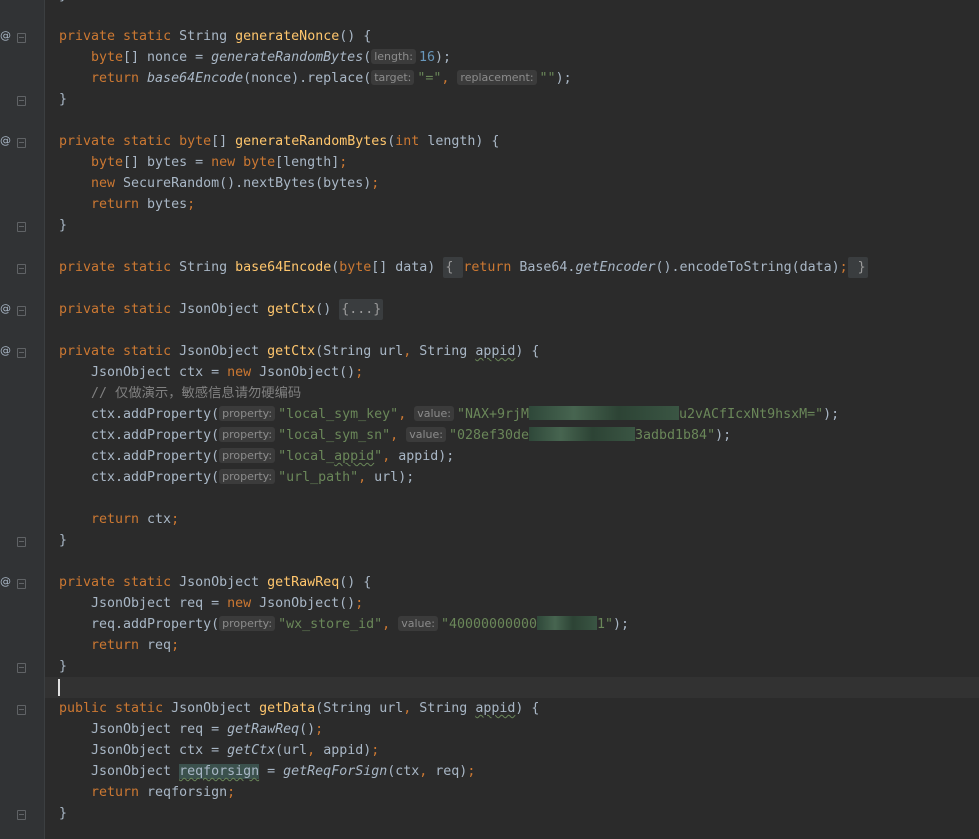  What do you see at coordinates (195, 141) in the screenshot?
I see `keyword: byte` at bounding box center [195, 141].